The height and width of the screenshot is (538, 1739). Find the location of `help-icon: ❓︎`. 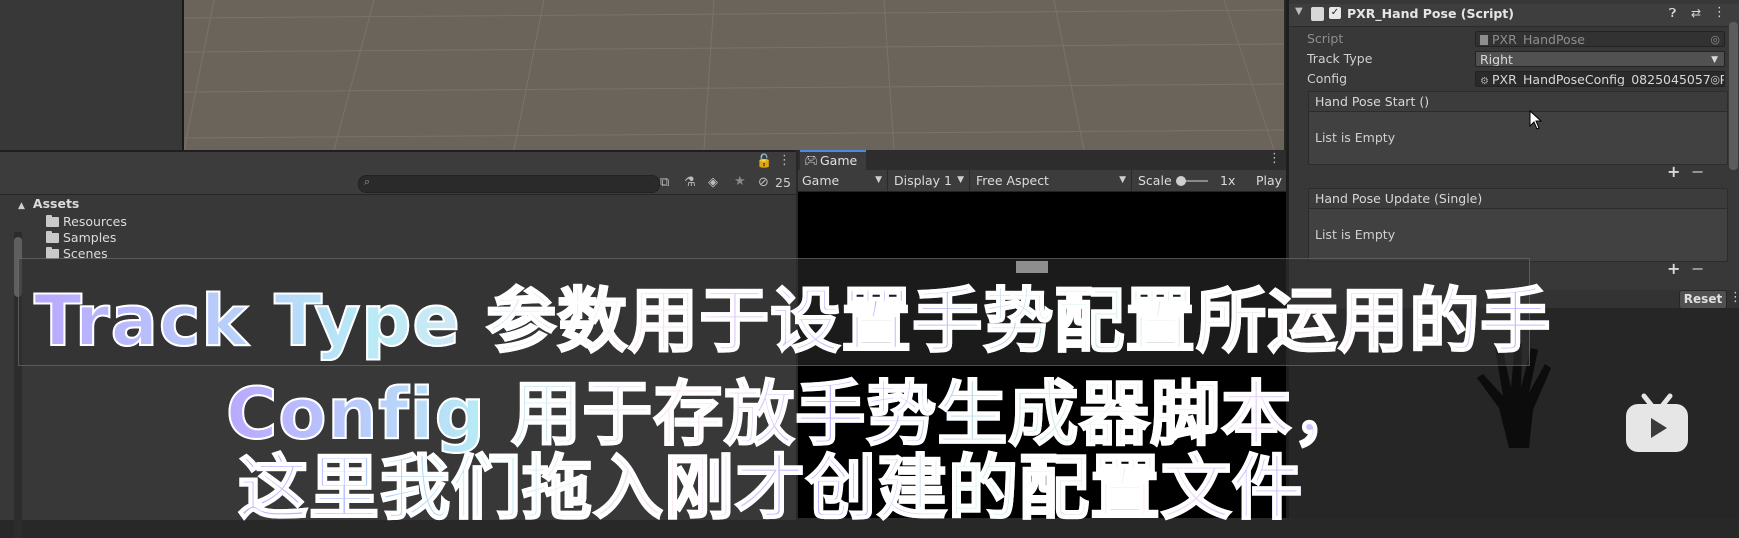

help-icon: ❓︎ is located at coordinates (1672, 13).